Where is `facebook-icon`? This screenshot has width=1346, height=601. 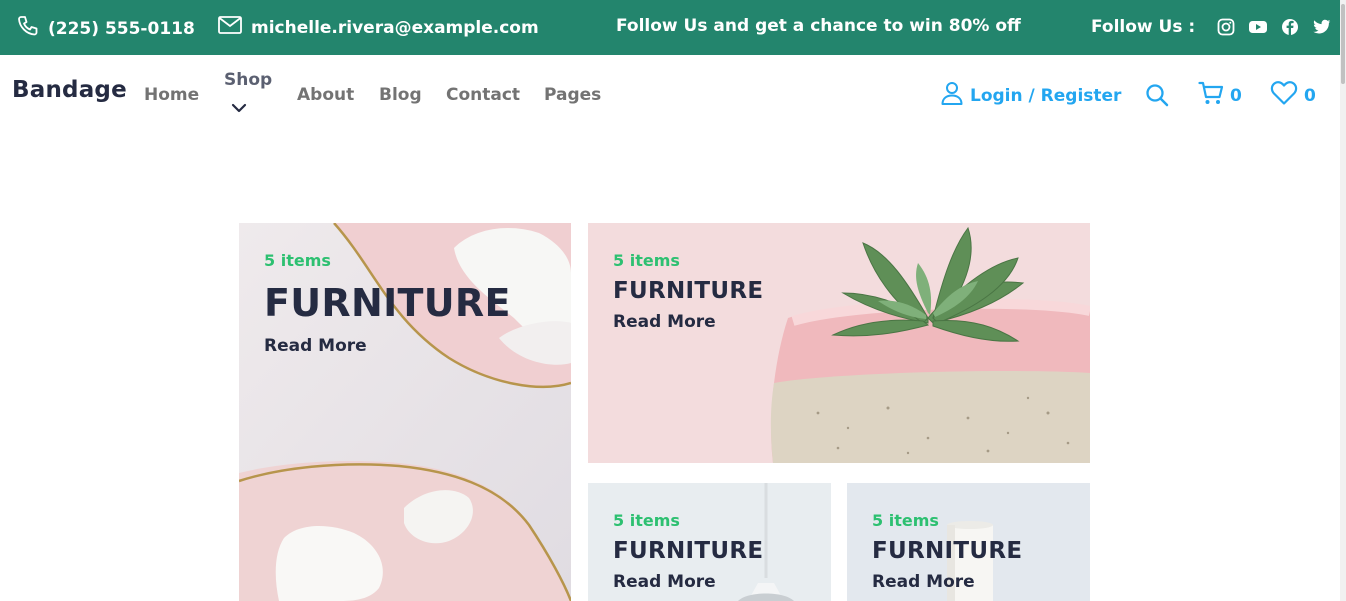
facebook-icon is located at coordinates (1290, 27).